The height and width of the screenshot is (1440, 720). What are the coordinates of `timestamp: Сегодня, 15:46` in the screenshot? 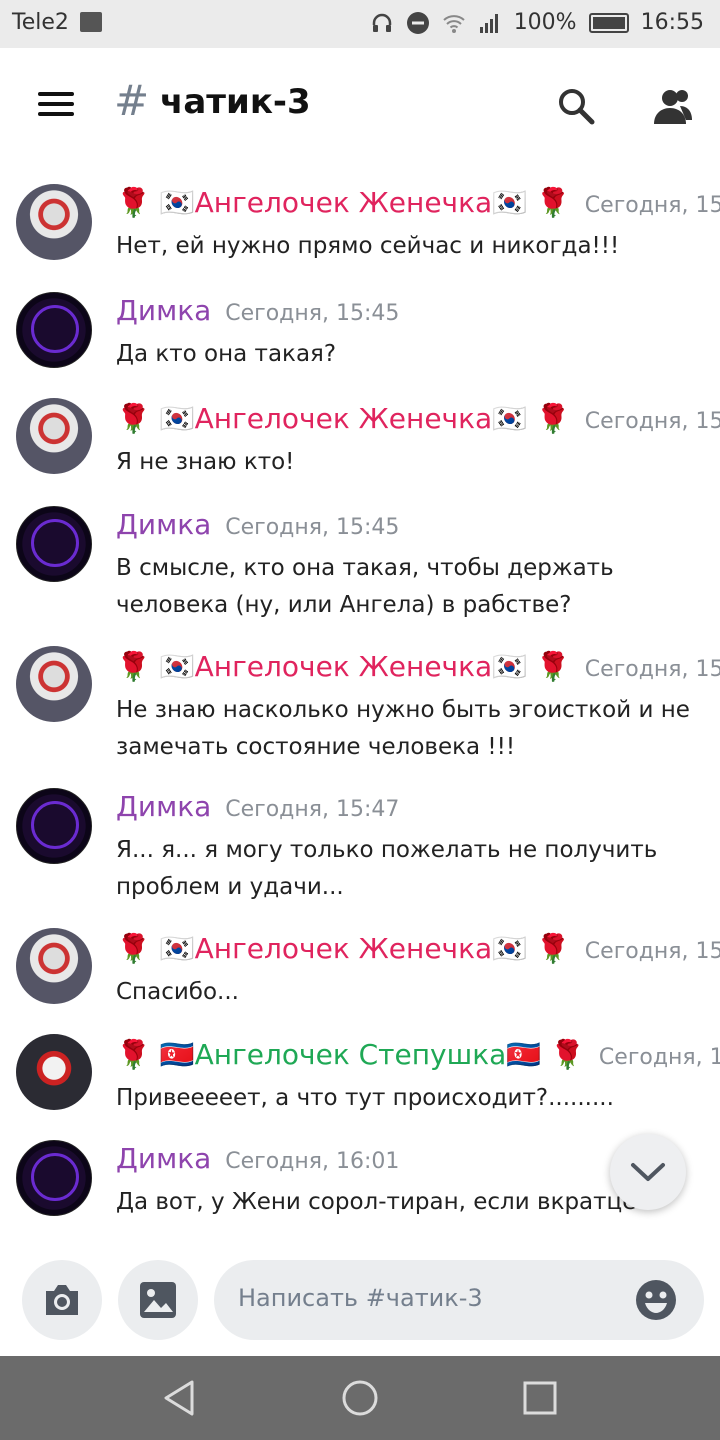 It's located at (652, 669).